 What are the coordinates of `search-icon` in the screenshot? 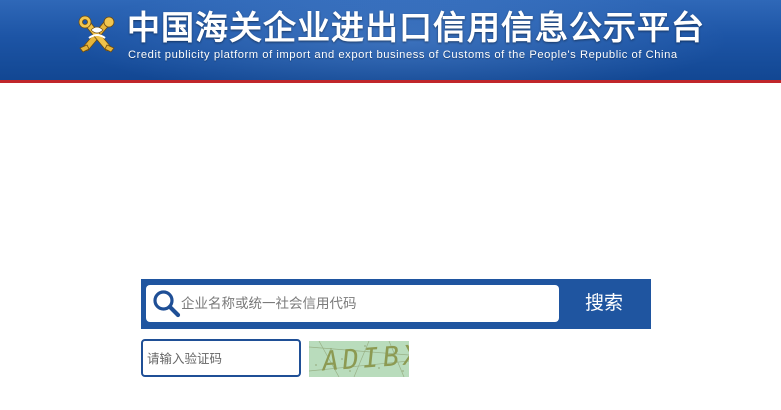 It's located at (167, 304).